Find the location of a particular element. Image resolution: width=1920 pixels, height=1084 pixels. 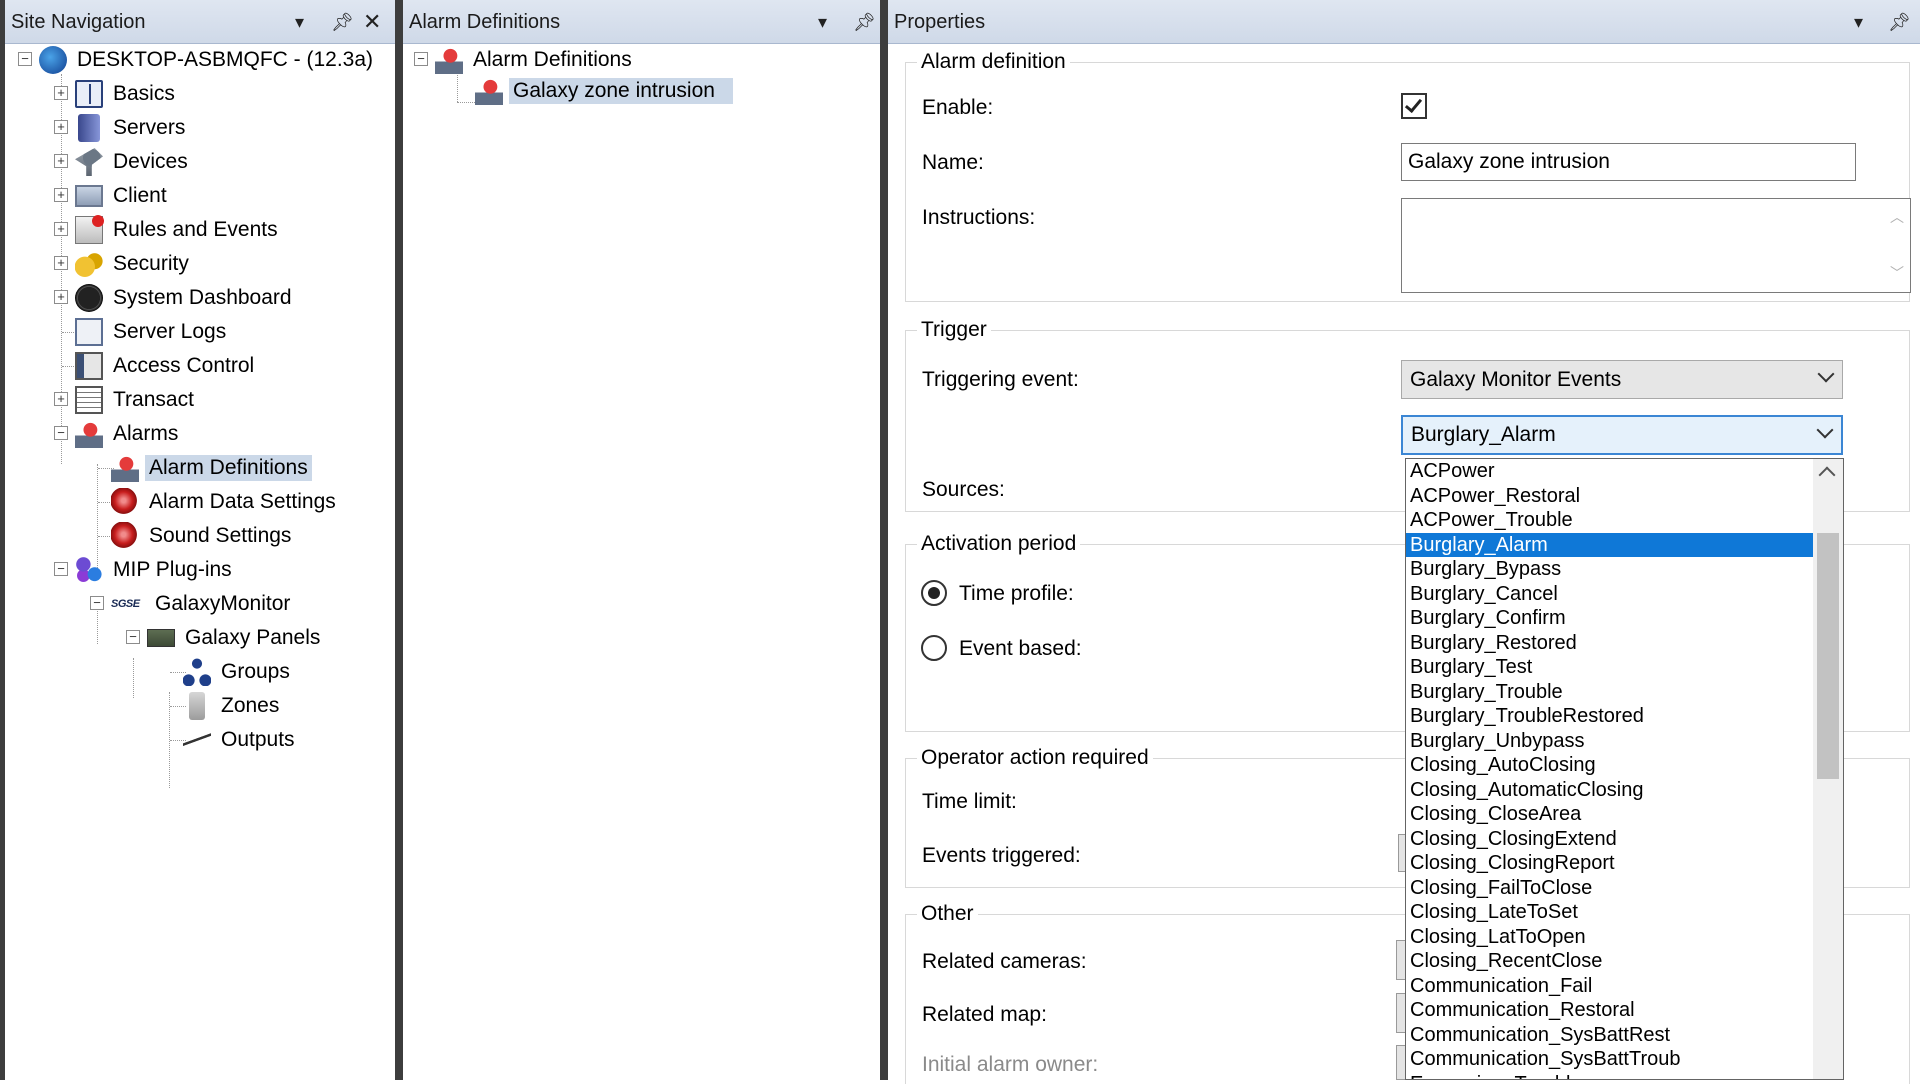

triggering-event-label: Triggering event: is located at coordinates (1000, 379).